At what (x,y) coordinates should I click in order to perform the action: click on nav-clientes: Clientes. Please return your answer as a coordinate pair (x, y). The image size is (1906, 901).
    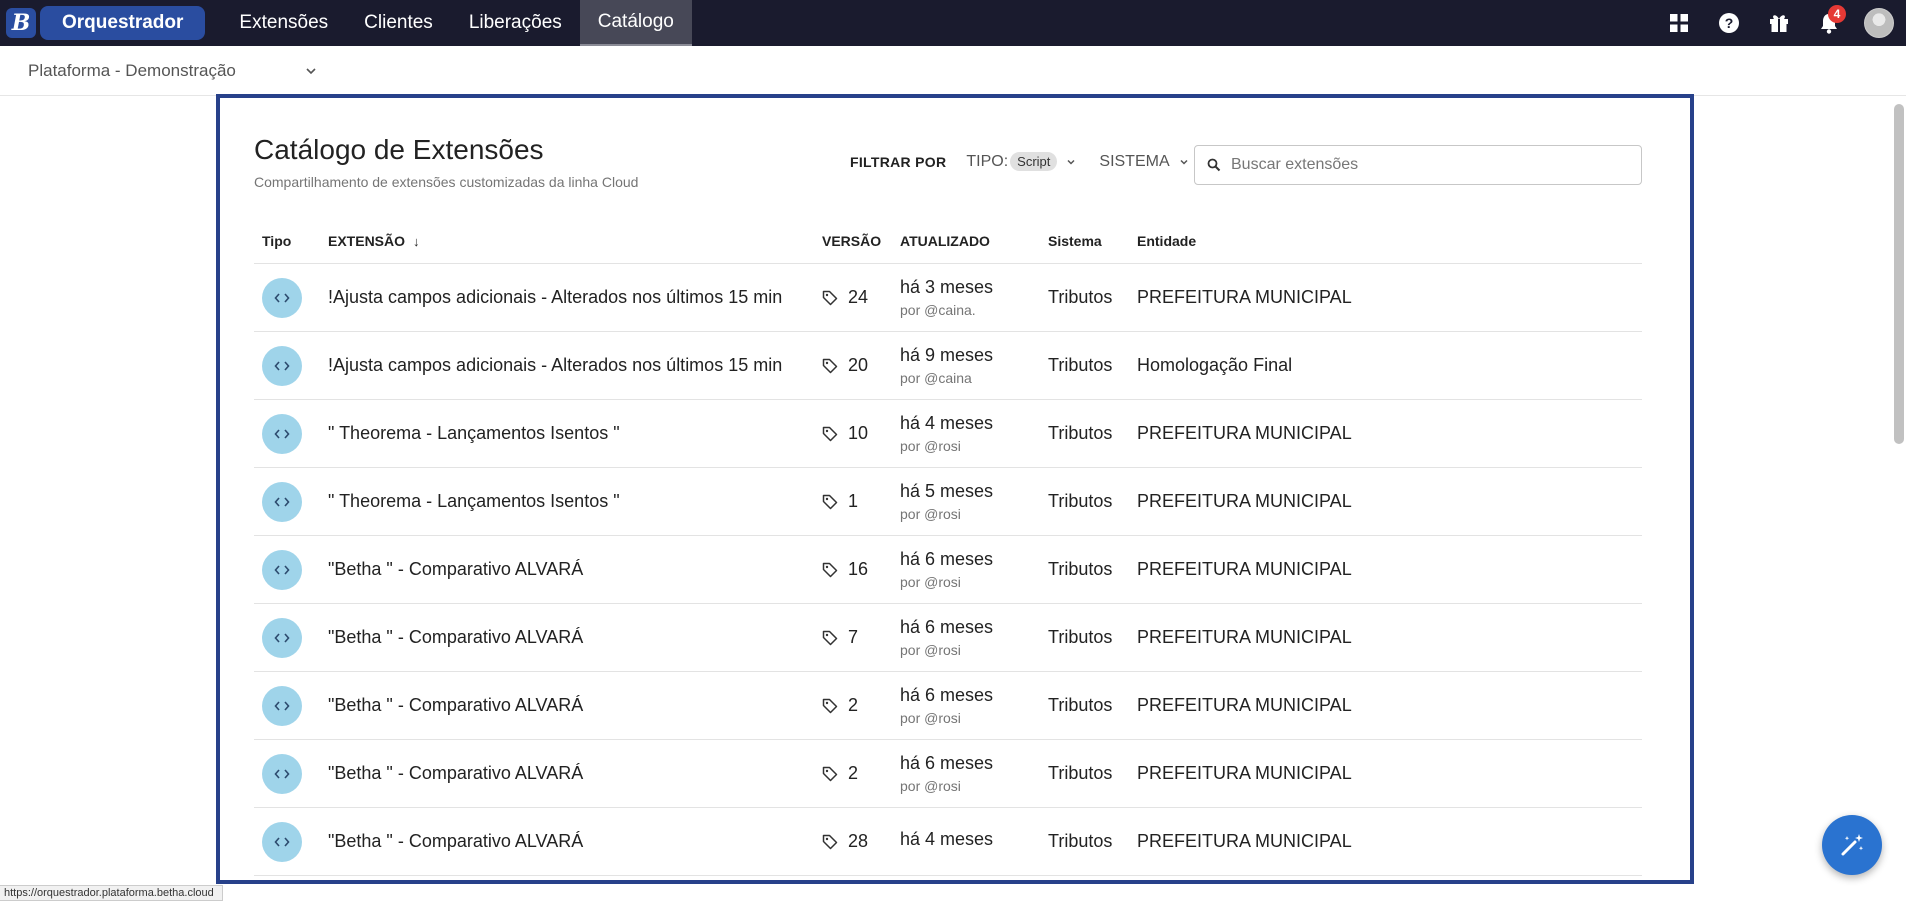
    Looking at the image, I should click on (398, 23).